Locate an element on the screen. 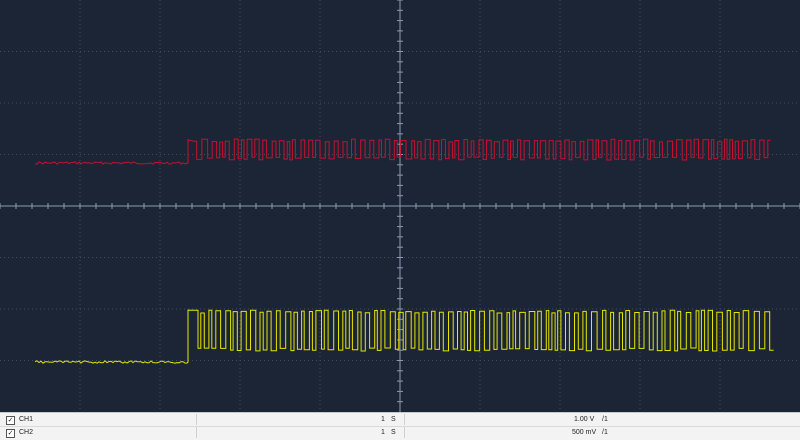  ch1-name: CH1 is located at coordinates (26, 419).